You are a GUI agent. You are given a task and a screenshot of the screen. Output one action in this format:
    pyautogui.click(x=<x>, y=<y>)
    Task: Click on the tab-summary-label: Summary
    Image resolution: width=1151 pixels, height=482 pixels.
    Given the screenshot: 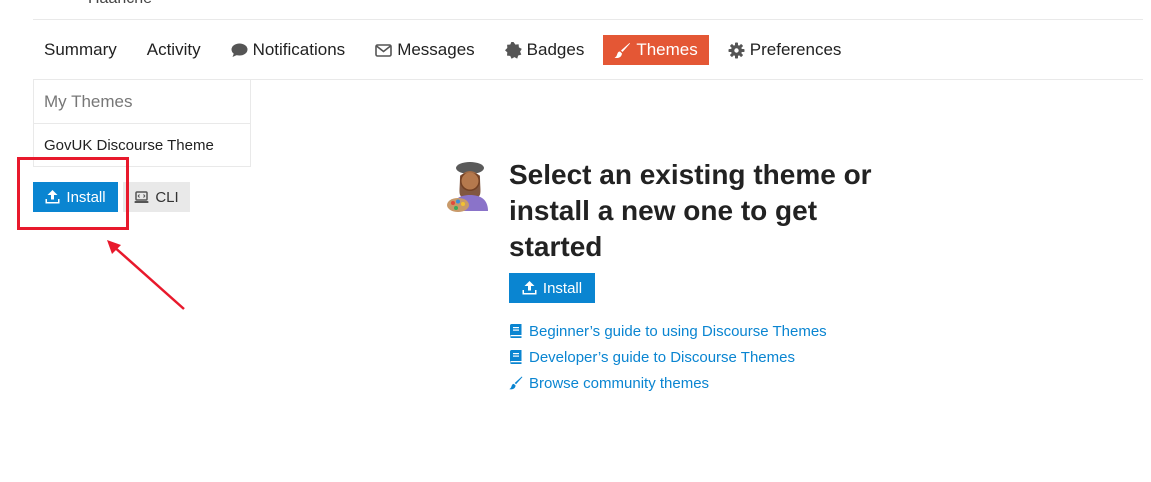 What is the action you would take?
    pyautogui.click(x=80, y=49)
    